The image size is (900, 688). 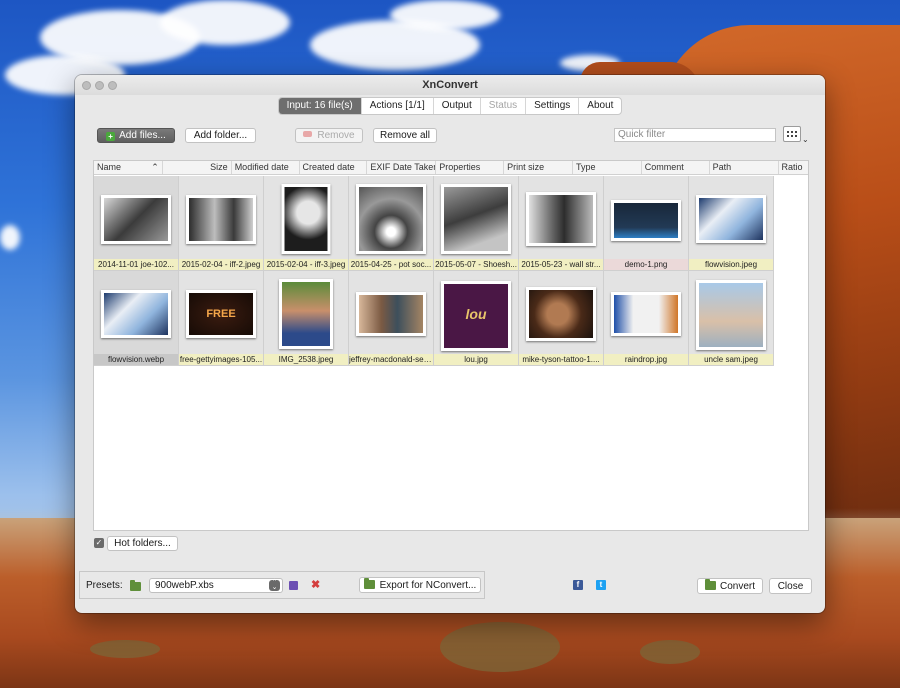 I want to click on quick-filter-input: Quick filter, so click(x=695, y=135).